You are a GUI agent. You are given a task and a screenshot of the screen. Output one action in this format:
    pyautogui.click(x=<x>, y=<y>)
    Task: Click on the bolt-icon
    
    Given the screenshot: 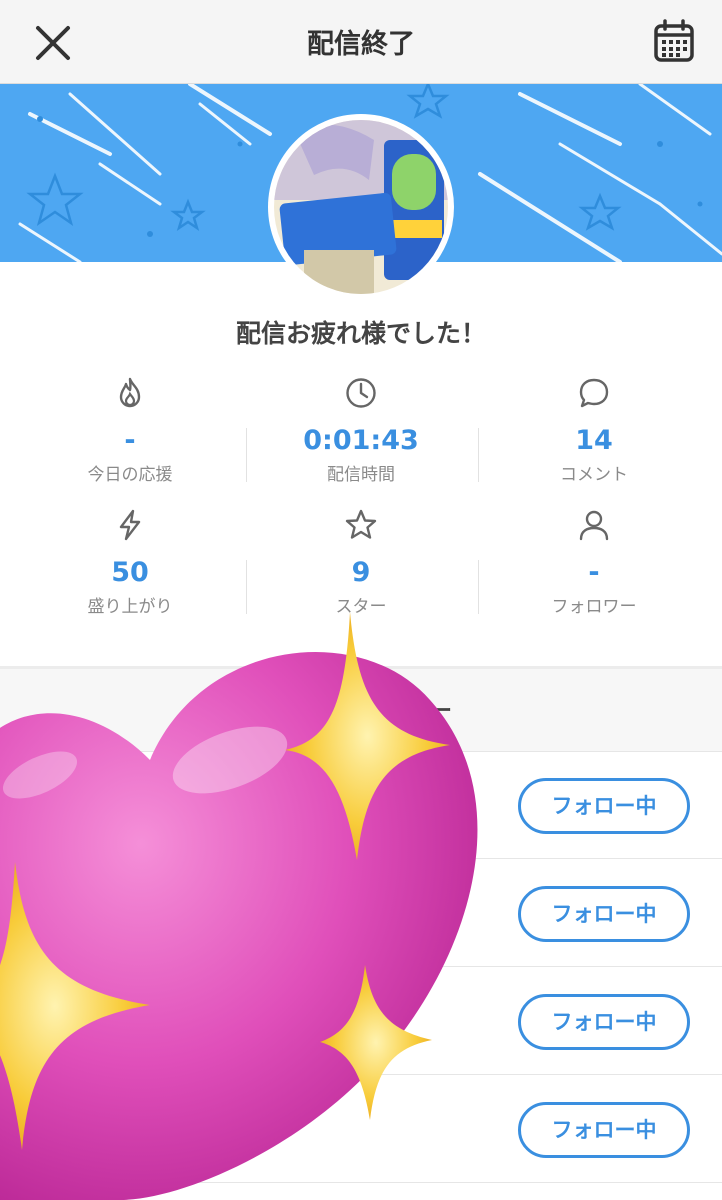 What is the action you would take?
    pyautogui.click(x=130, y=525)
    